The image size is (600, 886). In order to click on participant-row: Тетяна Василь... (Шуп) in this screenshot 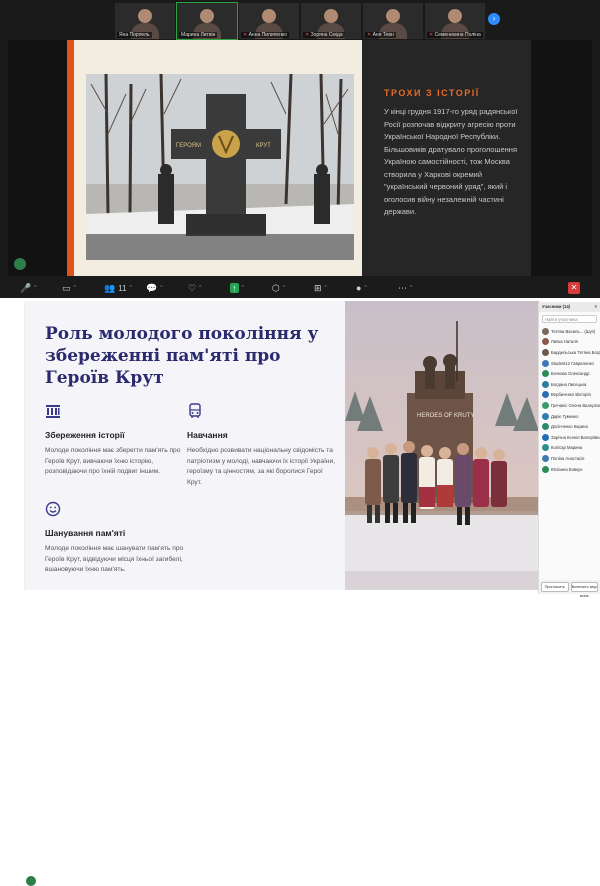, I will do `click(569, 331)`.